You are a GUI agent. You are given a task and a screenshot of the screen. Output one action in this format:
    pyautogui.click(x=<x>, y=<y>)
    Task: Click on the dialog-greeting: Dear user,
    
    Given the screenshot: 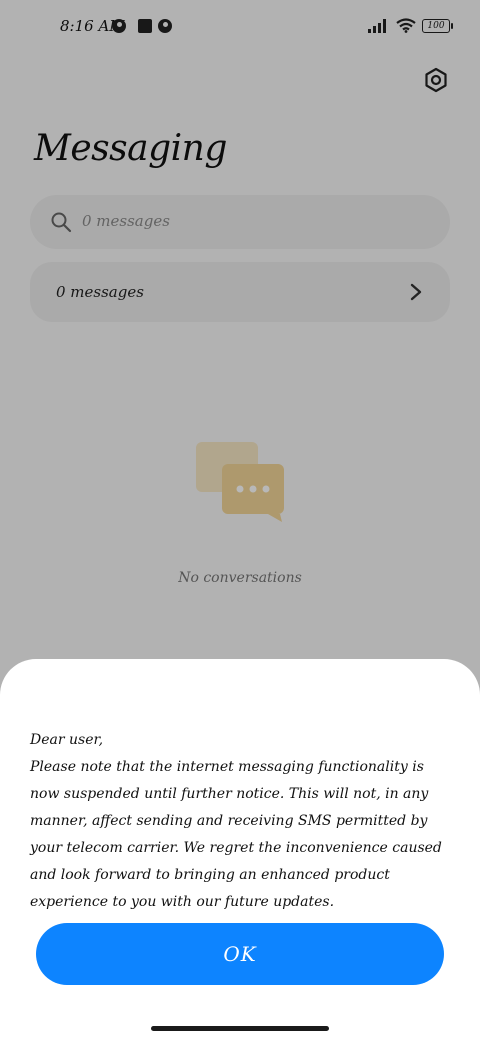 What is the action you would take?
    pyautogui.click(x=67, y=740)
    